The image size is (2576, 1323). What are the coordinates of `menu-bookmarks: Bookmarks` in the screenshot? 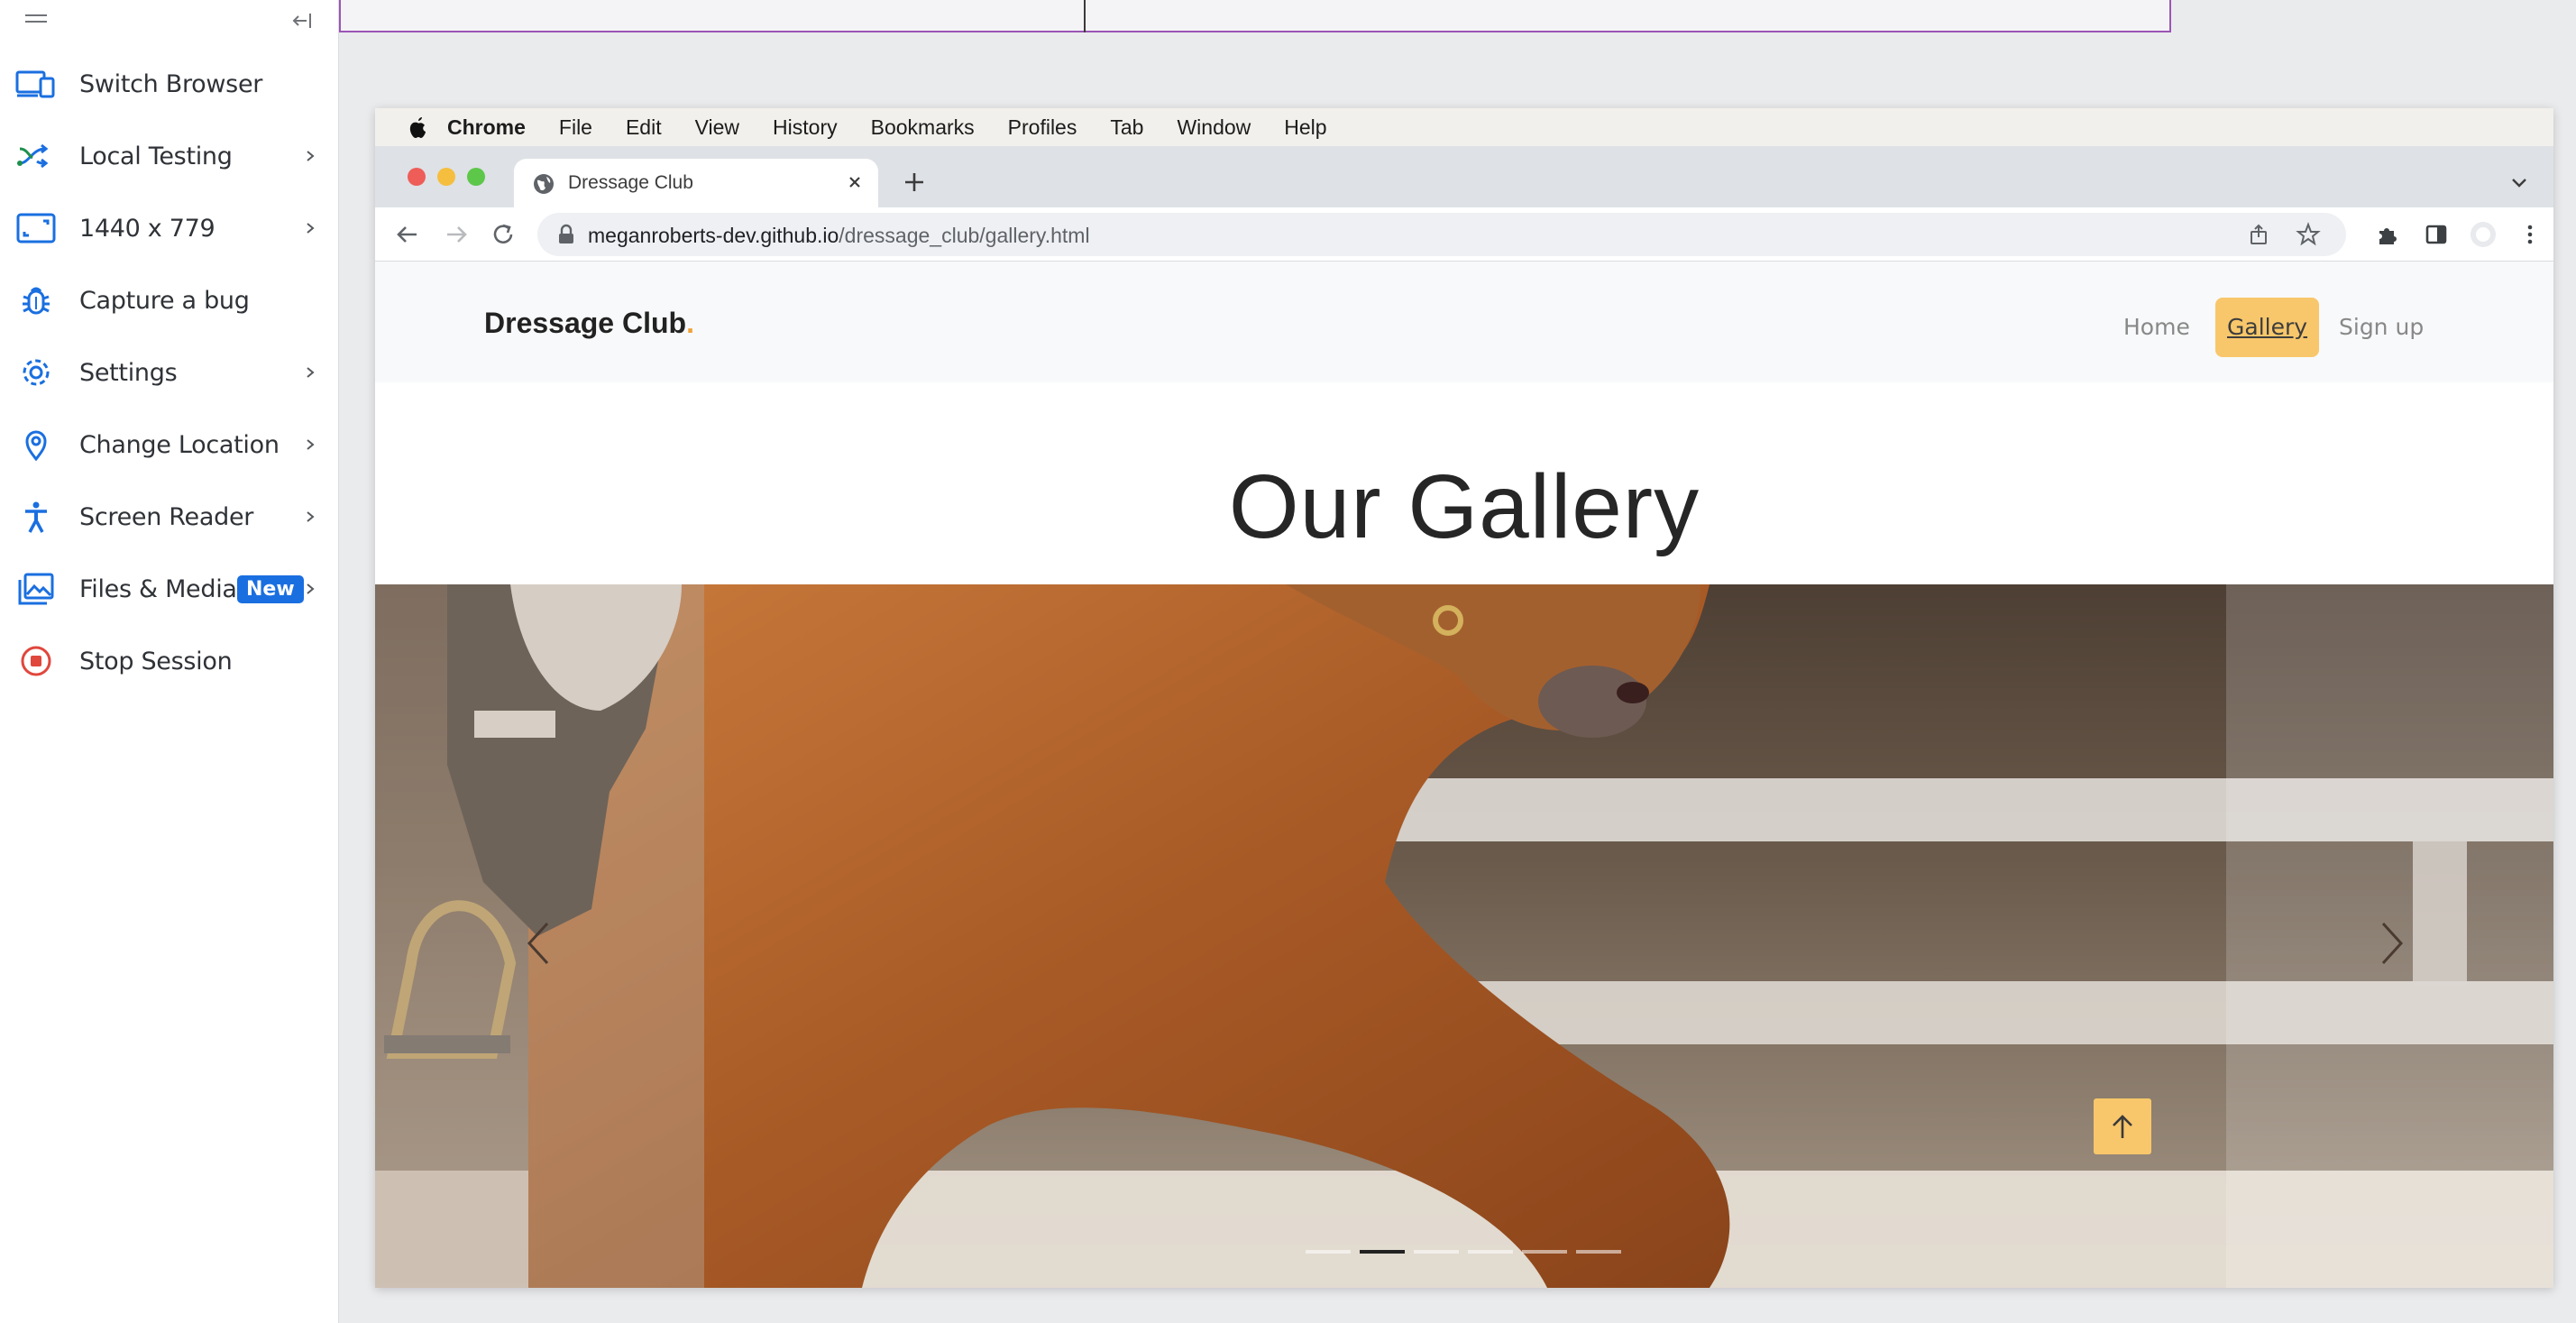 It's located at (923, 127).